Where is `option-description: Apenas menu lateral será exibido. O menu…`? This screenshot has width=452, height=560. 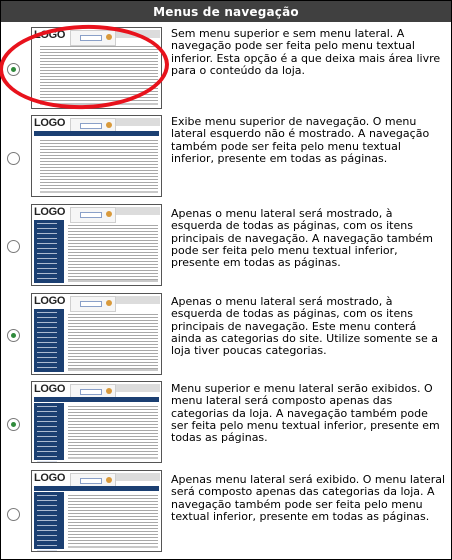 option-description: Apenas menu lateral será exibido. O menu… is located at coordinates (308, 498).